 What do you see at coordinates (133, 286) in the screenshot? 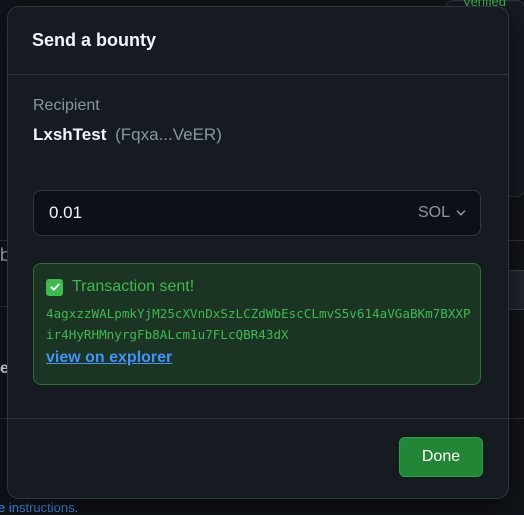
I see `status-message: Transaction sent!` at bounding box center [133, 286].